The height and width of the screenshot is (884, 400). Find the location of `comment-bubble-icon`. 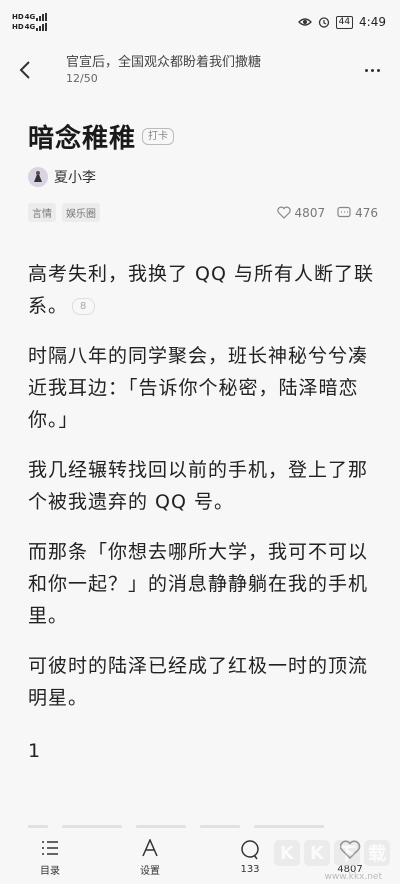

comment-bubble-icon is located at coordinates (250, 850).